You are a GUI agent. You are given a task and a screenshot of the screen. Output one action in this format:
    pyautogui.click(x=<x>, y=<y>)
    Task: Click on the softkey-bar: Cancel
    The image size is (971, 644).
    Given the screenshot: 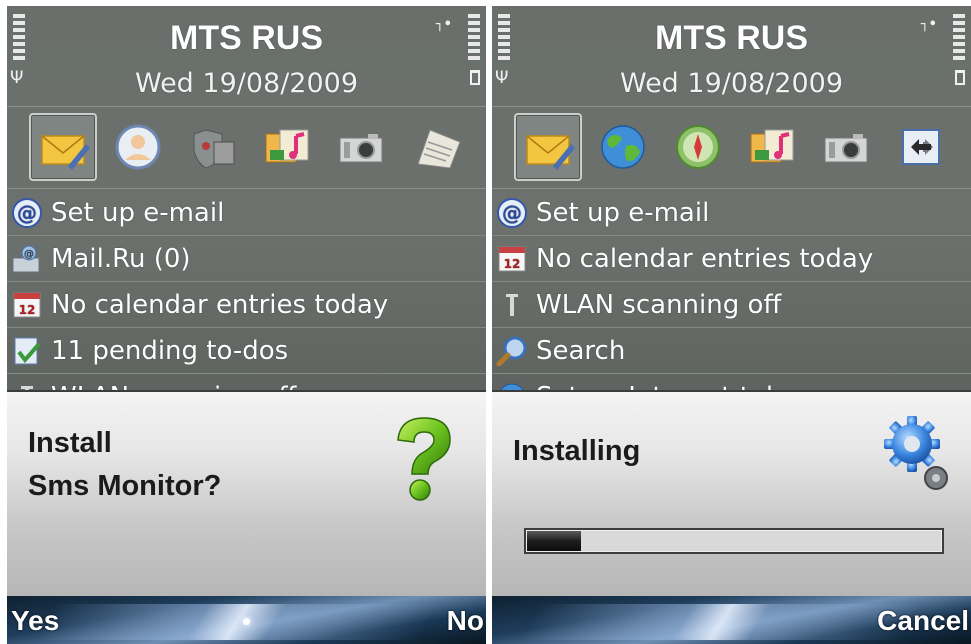 What is the action you would take?
    pyautogui.click(x=731, y=620)
    